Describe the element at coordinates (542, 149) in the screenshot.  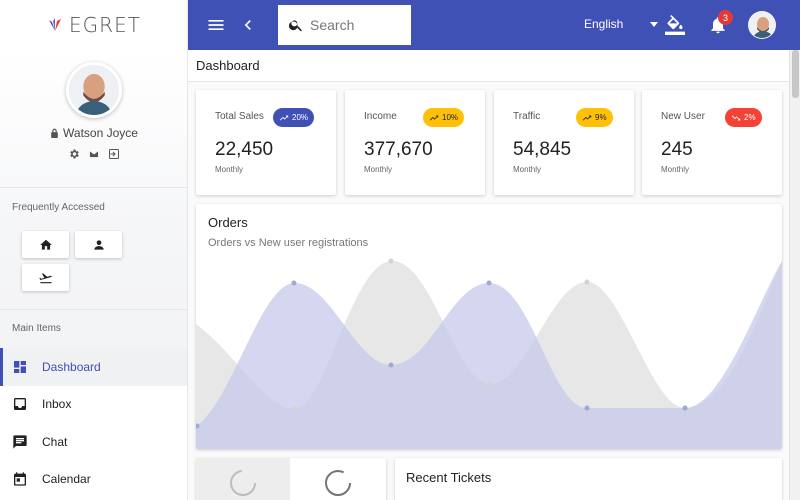
I see `stat-value: 54,845` at that location.